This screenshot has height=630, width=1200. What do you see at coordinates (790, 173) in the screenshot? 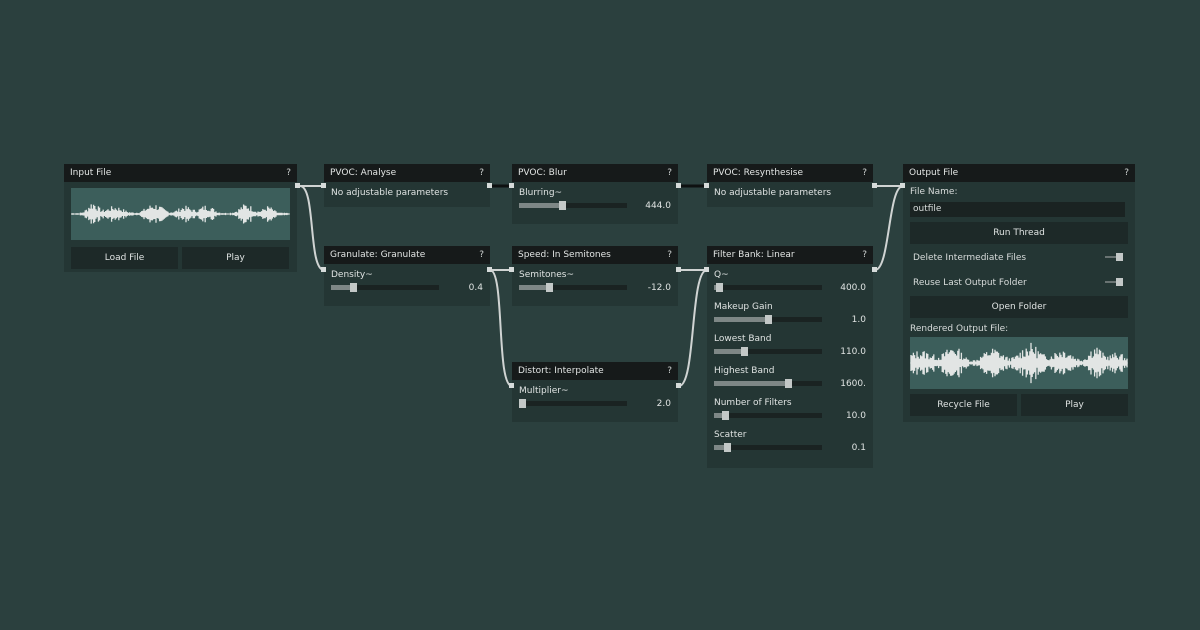
I see `node-header: PVOC: Resynthesise ?` at bounding box center [790, 173].